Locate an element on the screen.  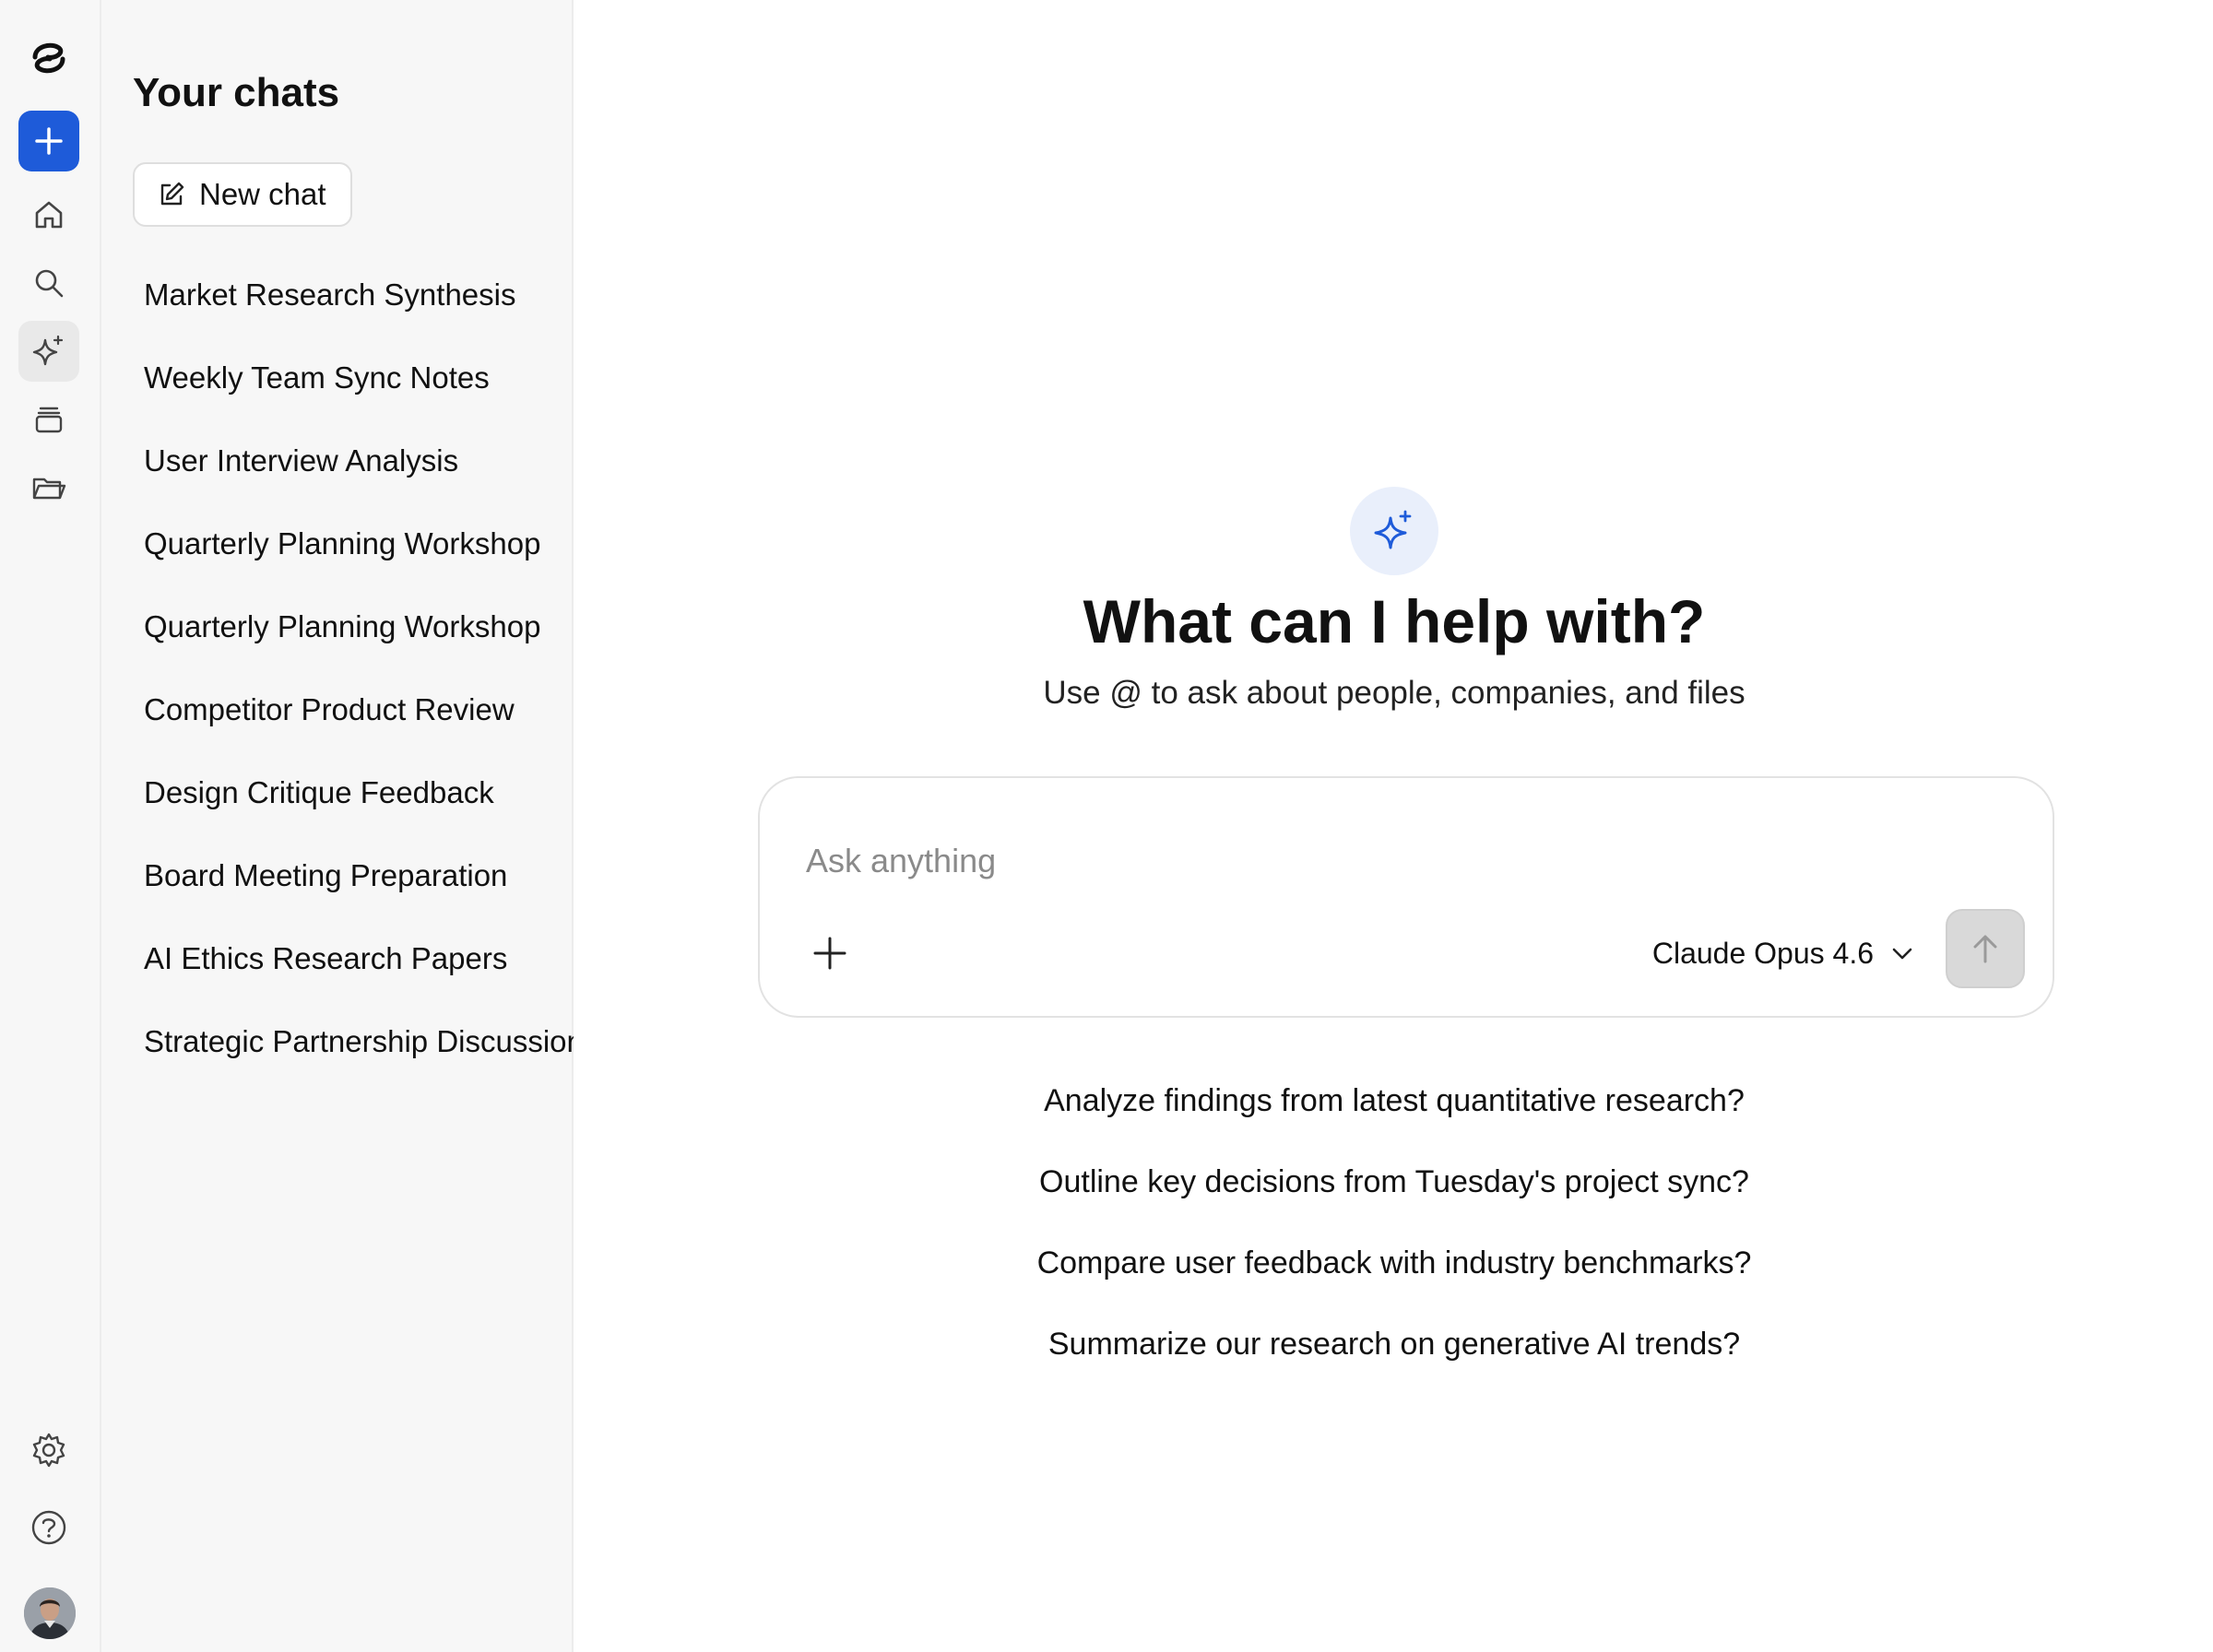
chat-item: Design Critique Feedback is located at coordinates (360, 806).